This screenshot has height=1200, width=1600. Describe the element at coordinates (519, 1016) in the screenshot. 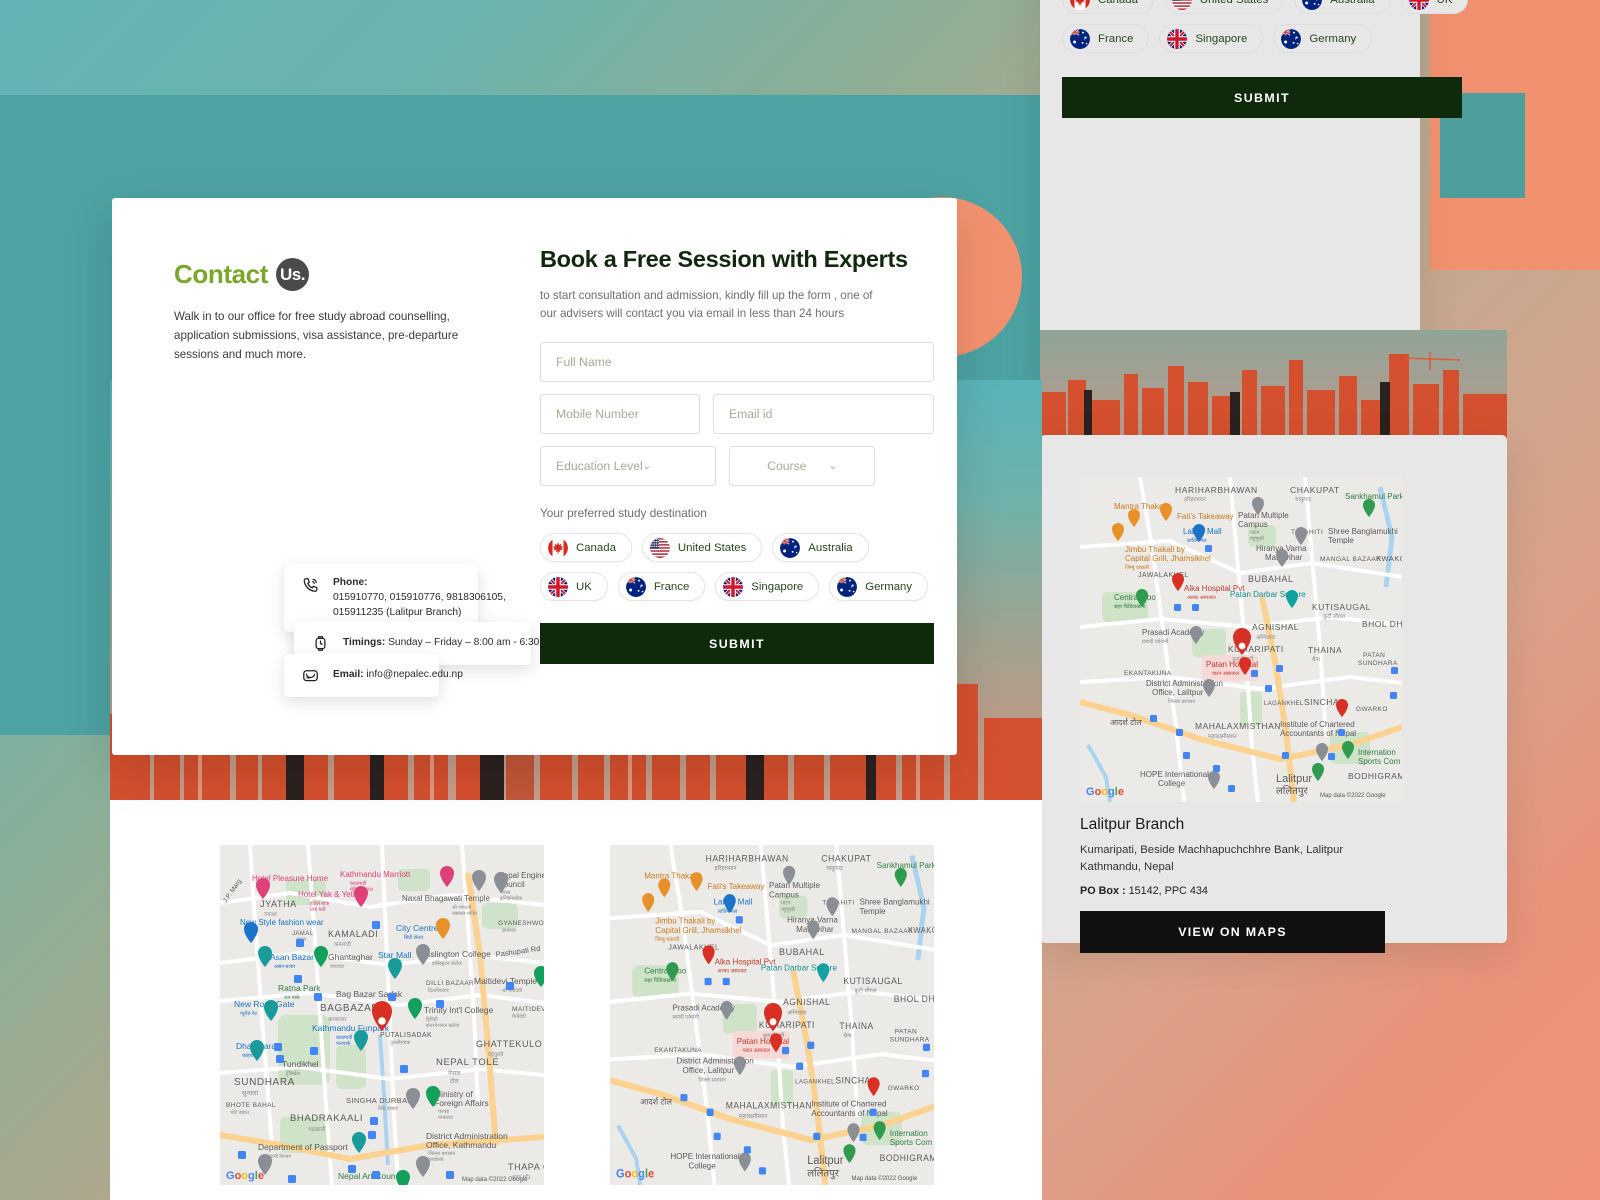

I see `svg-text: मैतीदेवी` at that location.